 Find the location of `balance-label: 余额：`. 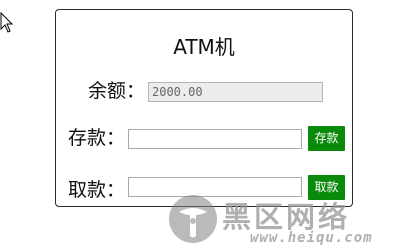

balance-label: 余额： is located at coordinates (117, 91).